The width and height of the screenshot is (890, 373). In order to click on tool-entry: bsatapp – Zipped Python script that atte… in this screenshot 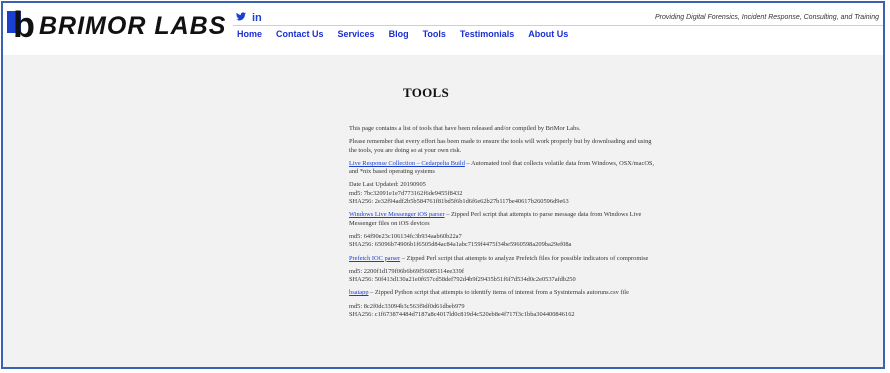, I will do `click(502, 293)`.